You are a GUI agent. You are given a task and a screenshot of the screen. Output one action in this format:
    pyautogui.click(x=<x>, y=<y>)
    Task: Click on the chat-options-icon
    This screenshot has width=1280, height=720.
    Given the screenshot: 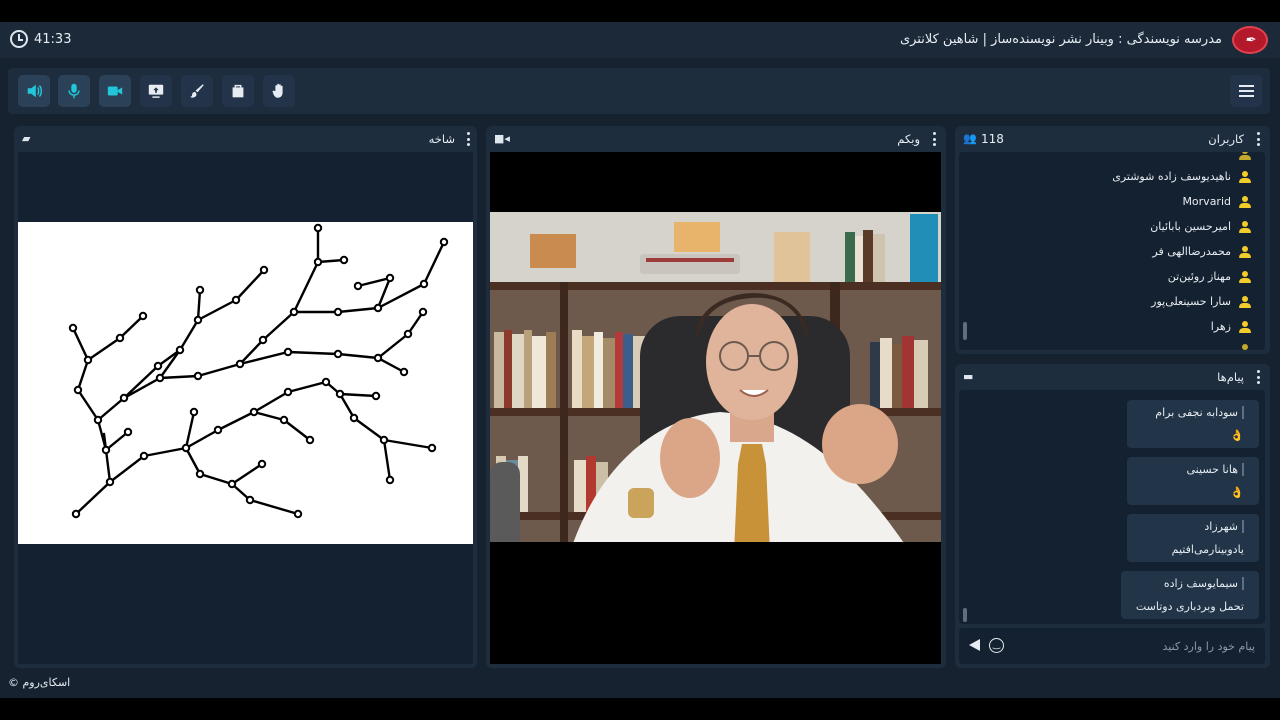 What is the action you would take?
    pyautogui.click(x=1258, y=377)
    